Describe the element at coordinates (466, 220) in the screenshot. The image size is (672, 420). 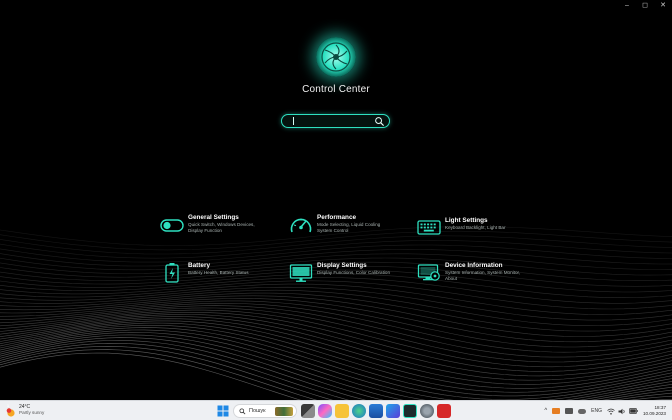
I see `tile-title: Light Settings` at that location.